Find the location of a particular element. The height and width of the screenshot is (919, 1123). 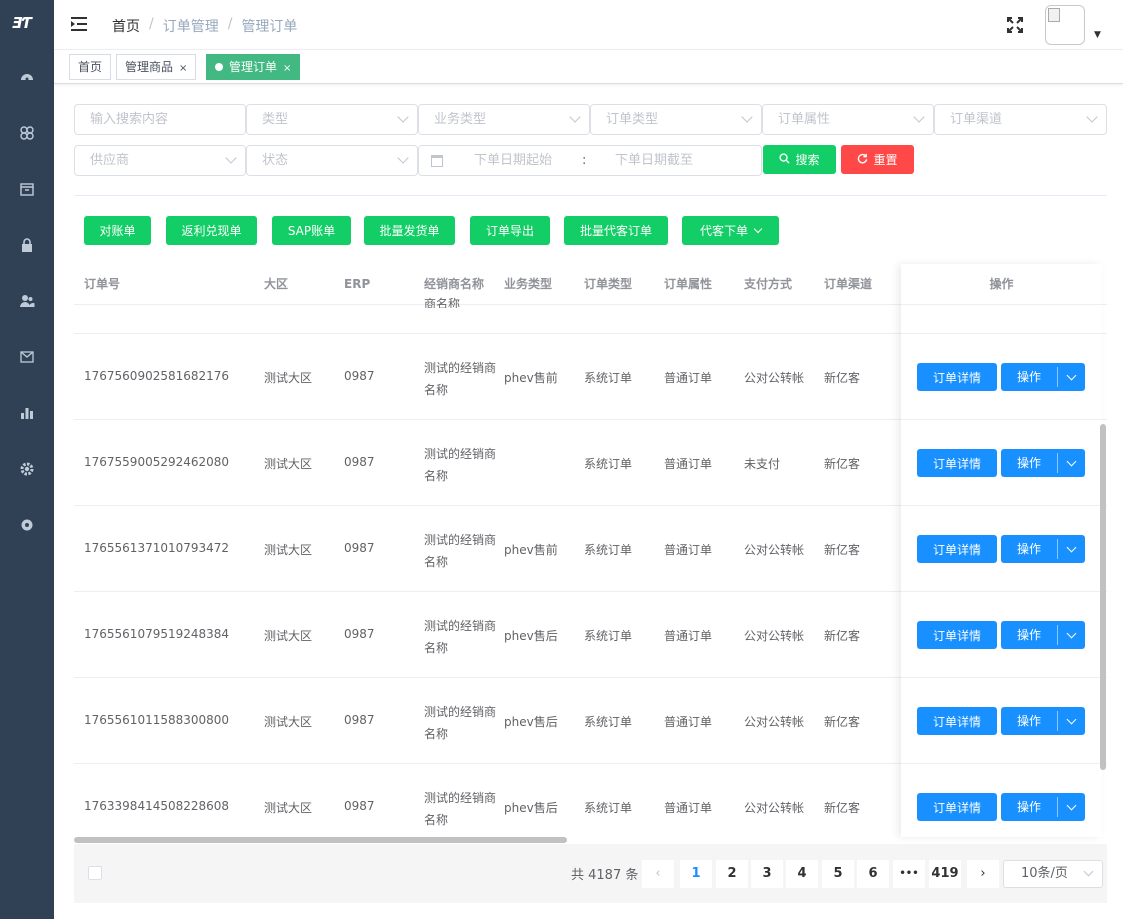

date-start-placeholder: 下单日期起始 is located at coordinates (513, 160).